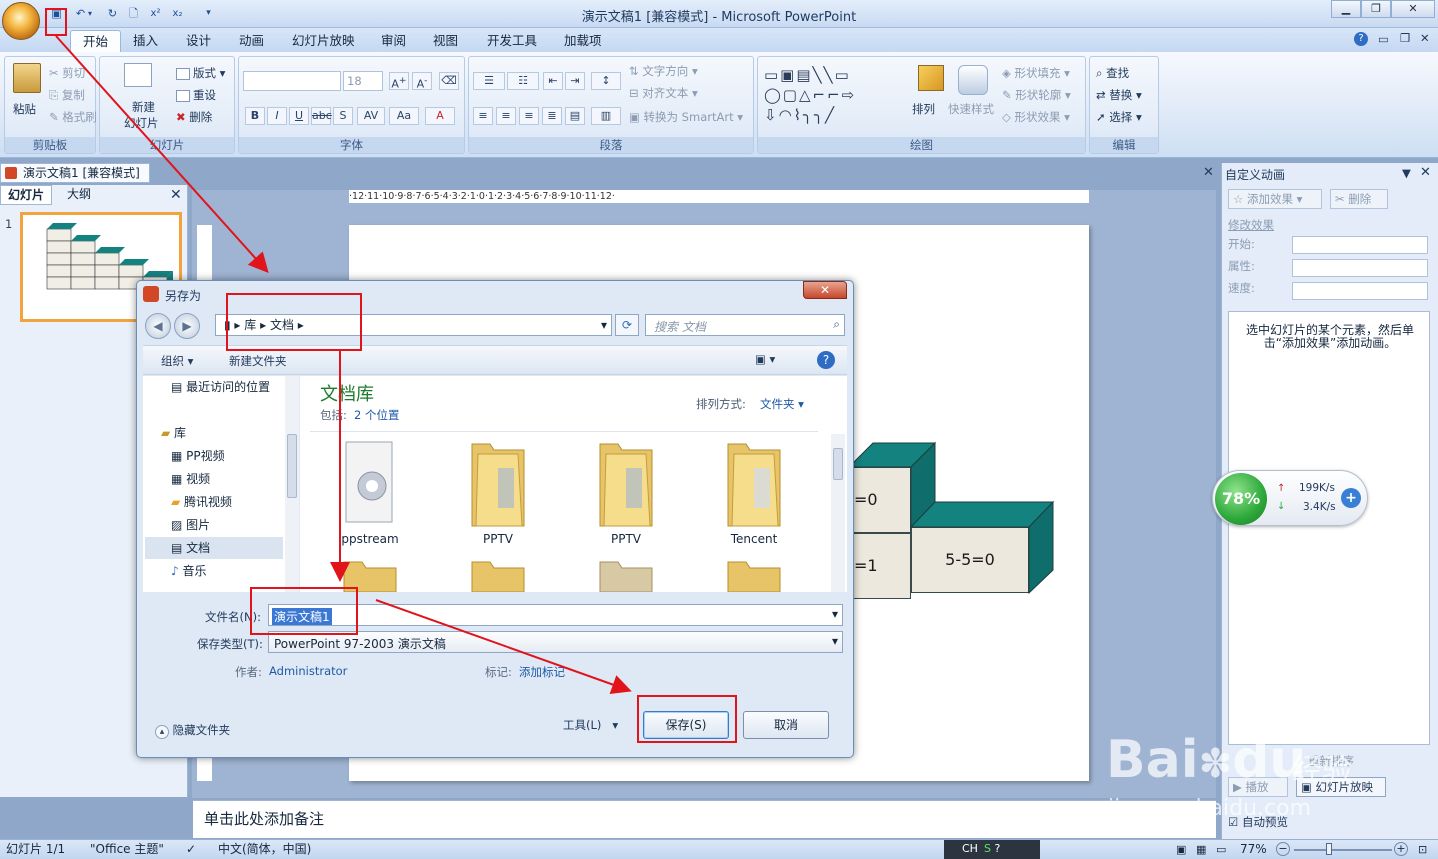 This screenshot has height=859, width=1438. I want to click on zoom-in-icon: +, so click(1401, 849).